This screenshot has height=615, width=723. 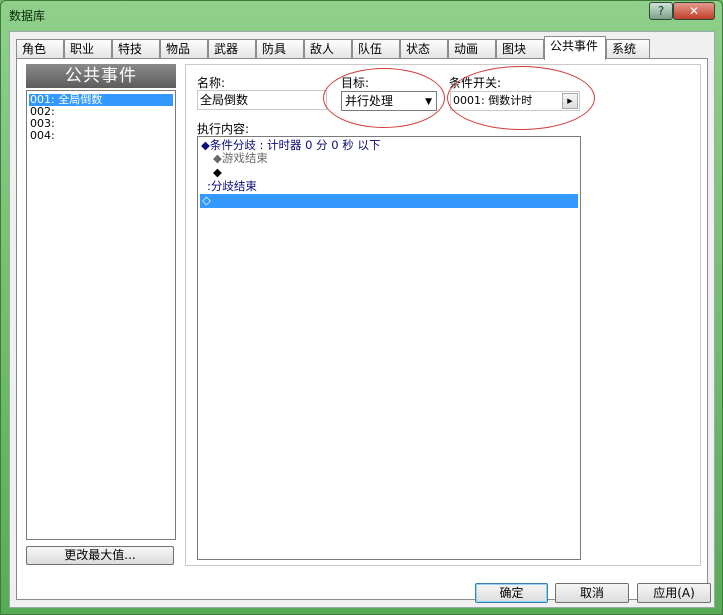 What do you see at coordinates (136, 49) in the screenshot?
I see `tab-skills: 特技` at bounding box center [136, 49].